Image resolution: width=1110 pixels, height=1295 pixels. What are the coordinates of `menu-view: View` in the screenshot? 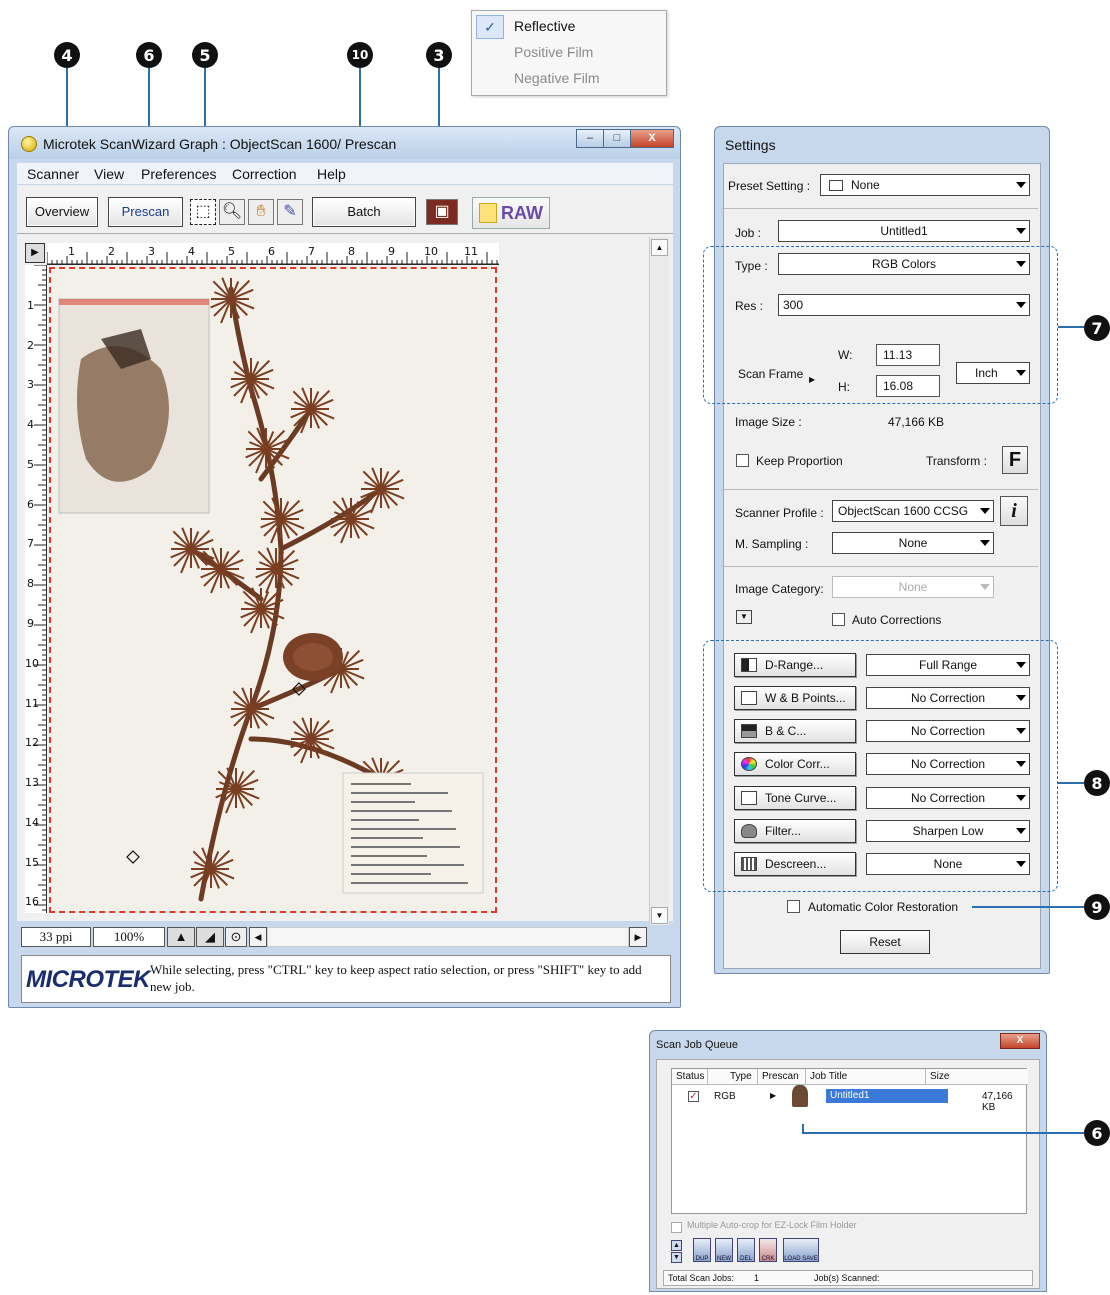 It's located at (109, 174).